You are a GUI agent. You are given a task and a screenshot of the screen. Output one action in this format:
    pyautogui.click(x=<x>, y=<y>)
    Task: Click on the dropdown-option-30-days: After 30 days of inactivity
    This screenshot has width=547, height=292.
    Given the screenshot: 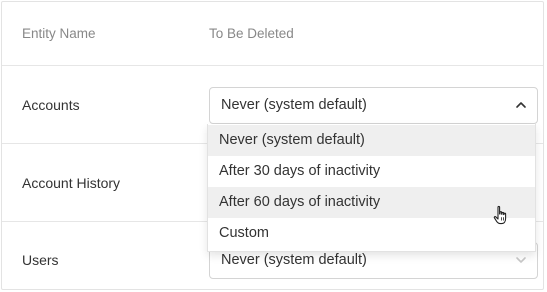 What is the action you would take?
    pyautogui.click(x=371, y=171)
    